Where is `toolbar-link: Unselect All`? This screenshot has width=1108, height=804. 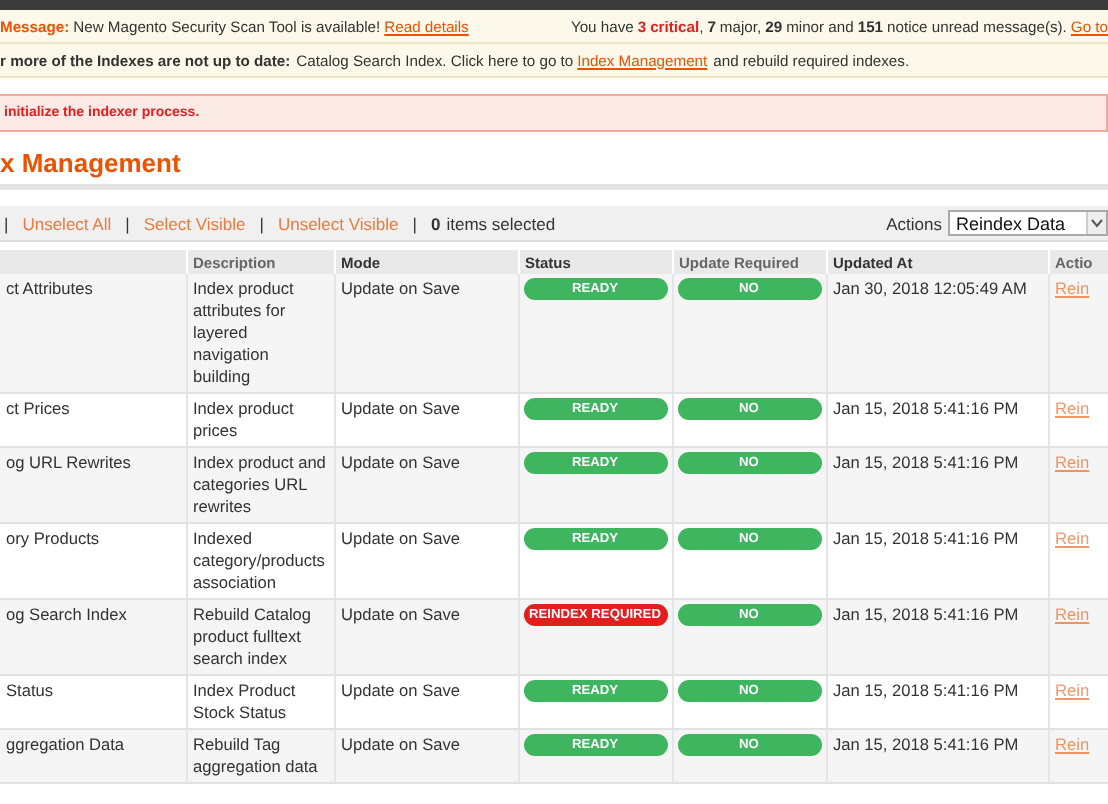 toolbar-link: Unselect All is located at coordinates (67, 223).